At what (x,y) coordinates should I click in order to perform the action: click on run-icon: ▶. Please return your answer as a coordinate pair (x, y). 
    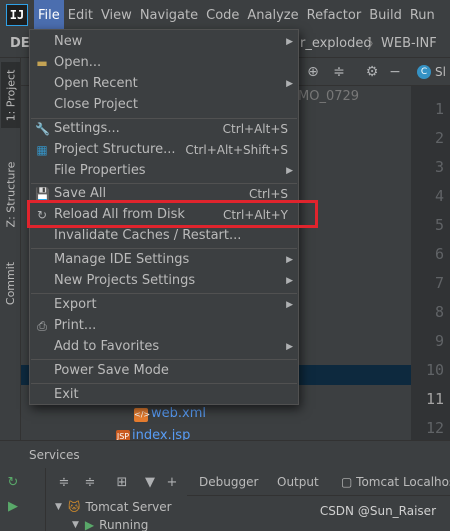
    Looking at the image, I should click on (13, 507).